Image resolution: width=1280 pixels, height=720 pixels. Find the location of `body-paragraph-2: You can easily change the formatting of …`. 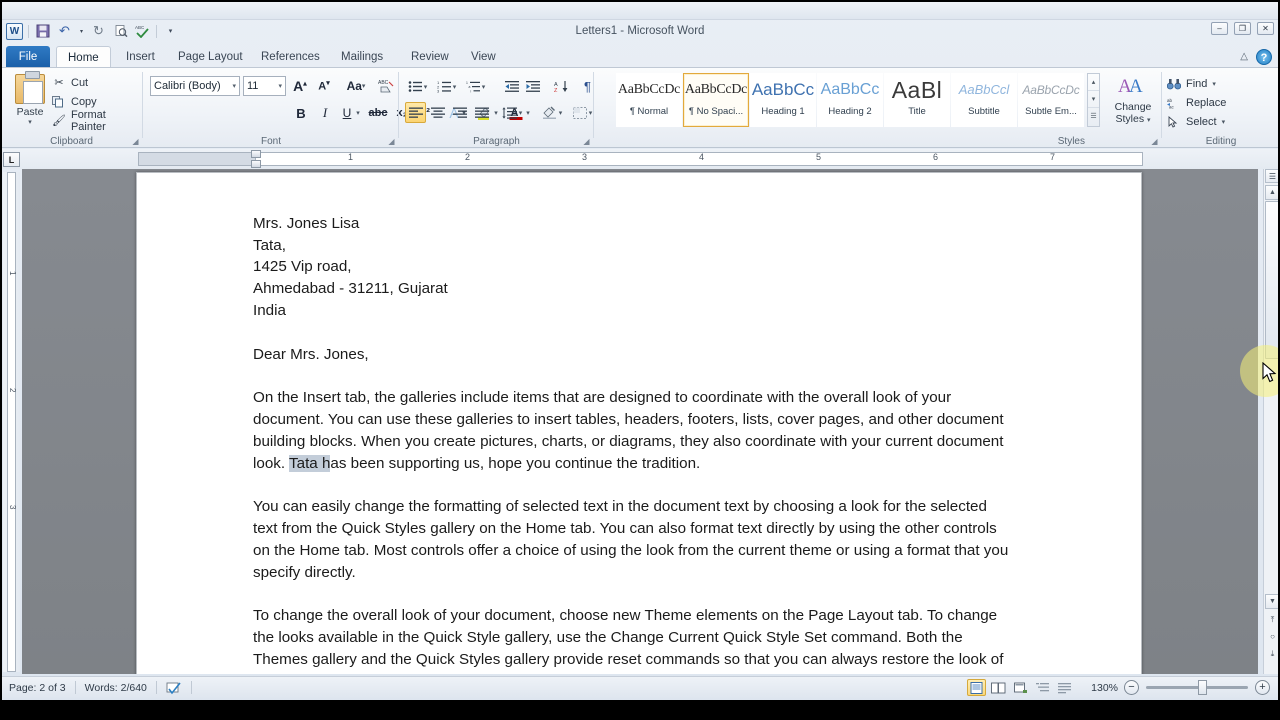

body-paragraph-2: You can easily change the formatting of … is located at coordinates (633, 539).